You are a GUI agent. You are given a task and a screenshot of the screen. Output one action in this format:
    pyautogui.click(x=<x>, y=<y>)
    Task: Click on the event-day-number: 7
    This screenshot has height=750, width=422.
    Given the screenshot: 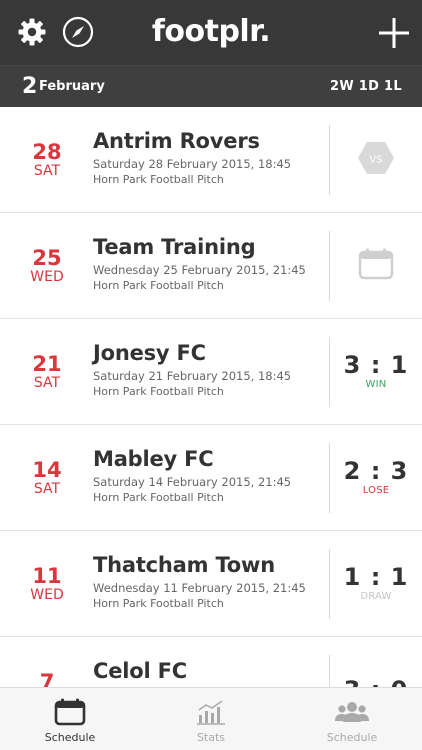 What is the action you would take?
    pyautogui.click(x=47, y=678)
    